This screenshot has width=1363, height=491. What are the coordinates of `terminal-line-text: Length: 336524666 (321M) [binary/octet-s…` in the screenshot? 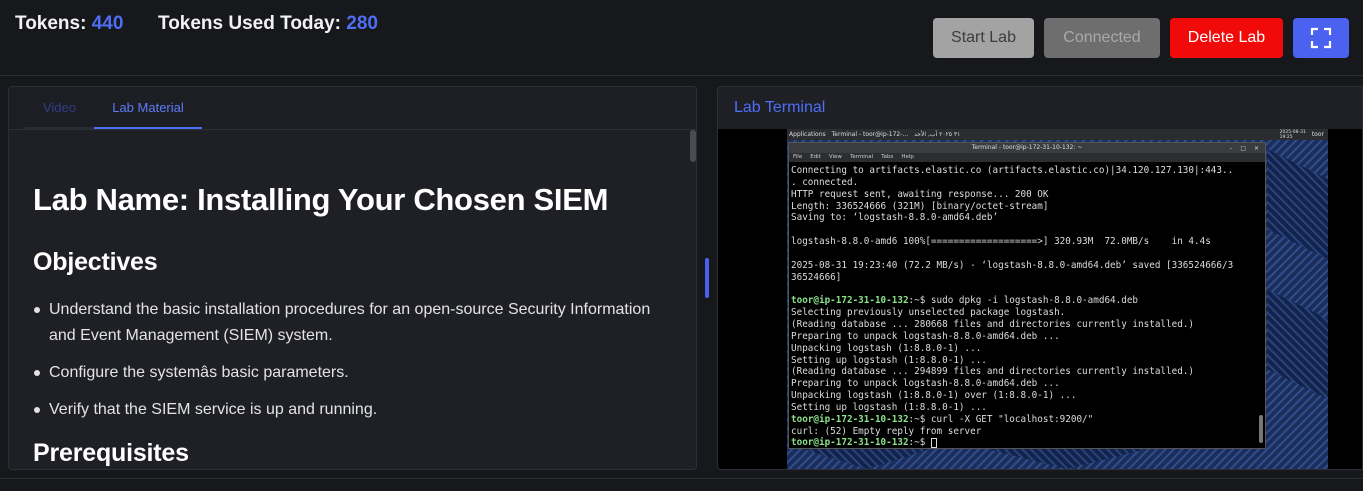 It's located at (920, 206).